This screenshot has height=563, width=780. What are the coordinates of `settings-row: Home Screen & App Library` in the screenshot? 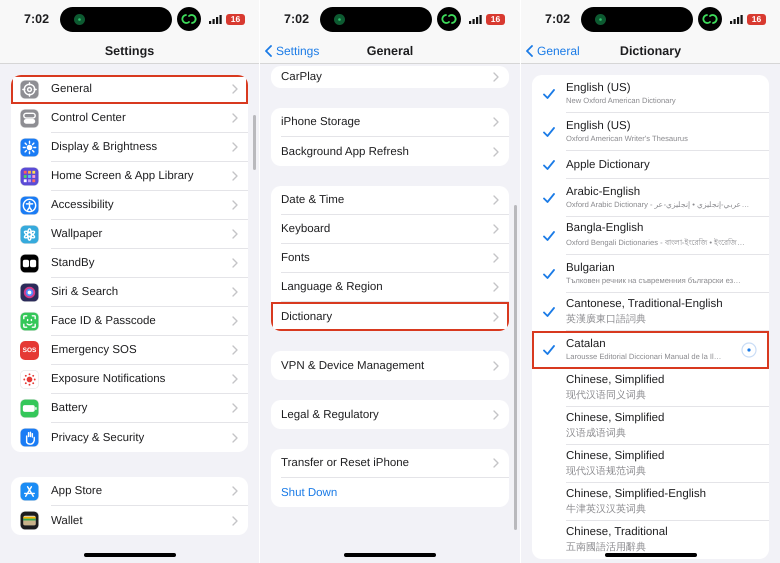 It's located at (129, 176).